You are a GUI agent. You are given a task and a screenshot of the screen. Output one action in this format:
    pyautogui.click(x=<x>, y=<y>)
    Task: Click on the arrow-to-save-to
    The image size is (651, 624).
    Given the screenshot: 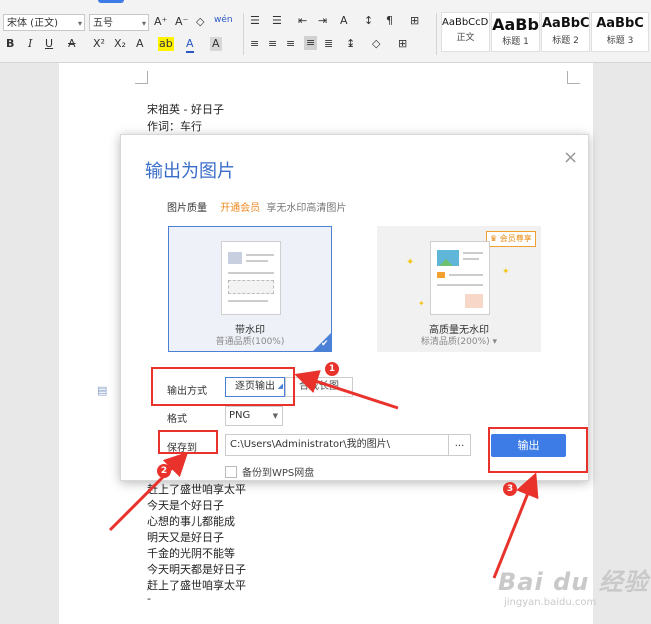 What is the action you would take?
    pyautogui.click(x=148, y=491)
    